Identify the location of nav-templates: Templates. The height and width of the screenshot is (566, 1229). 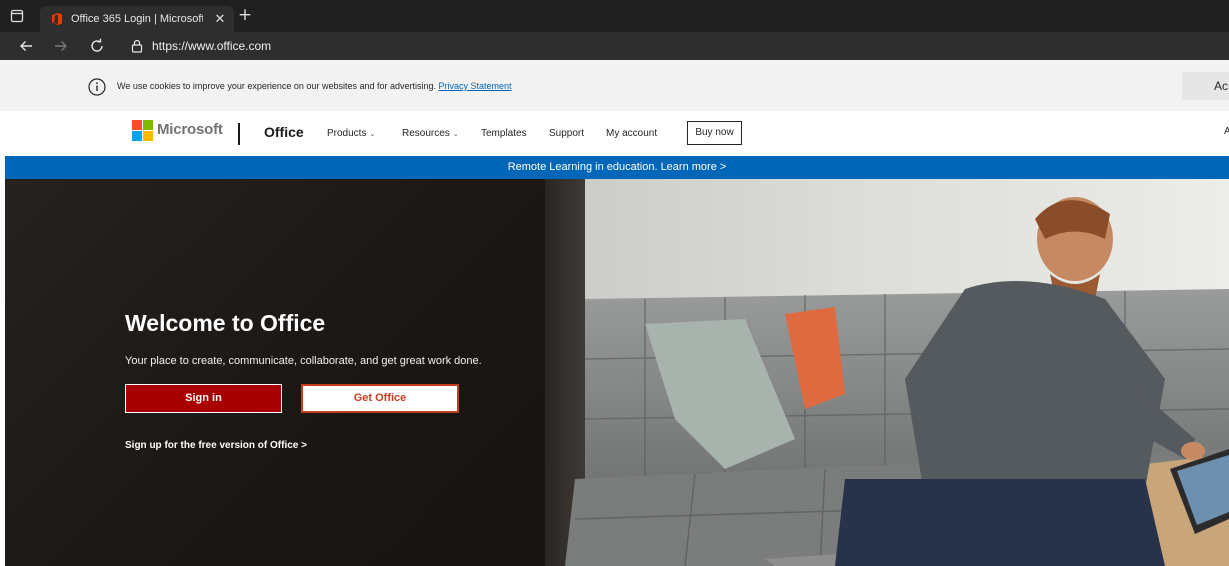
(504, 134).